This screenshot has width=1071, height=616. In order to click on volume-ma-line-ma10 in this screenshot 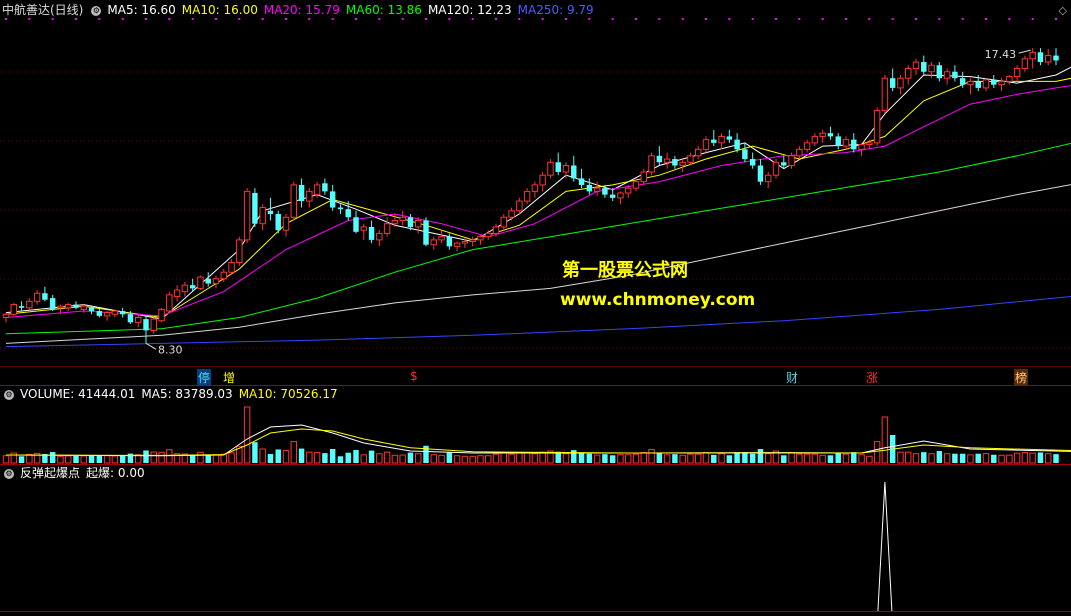, I will do `click(538, 442)`.